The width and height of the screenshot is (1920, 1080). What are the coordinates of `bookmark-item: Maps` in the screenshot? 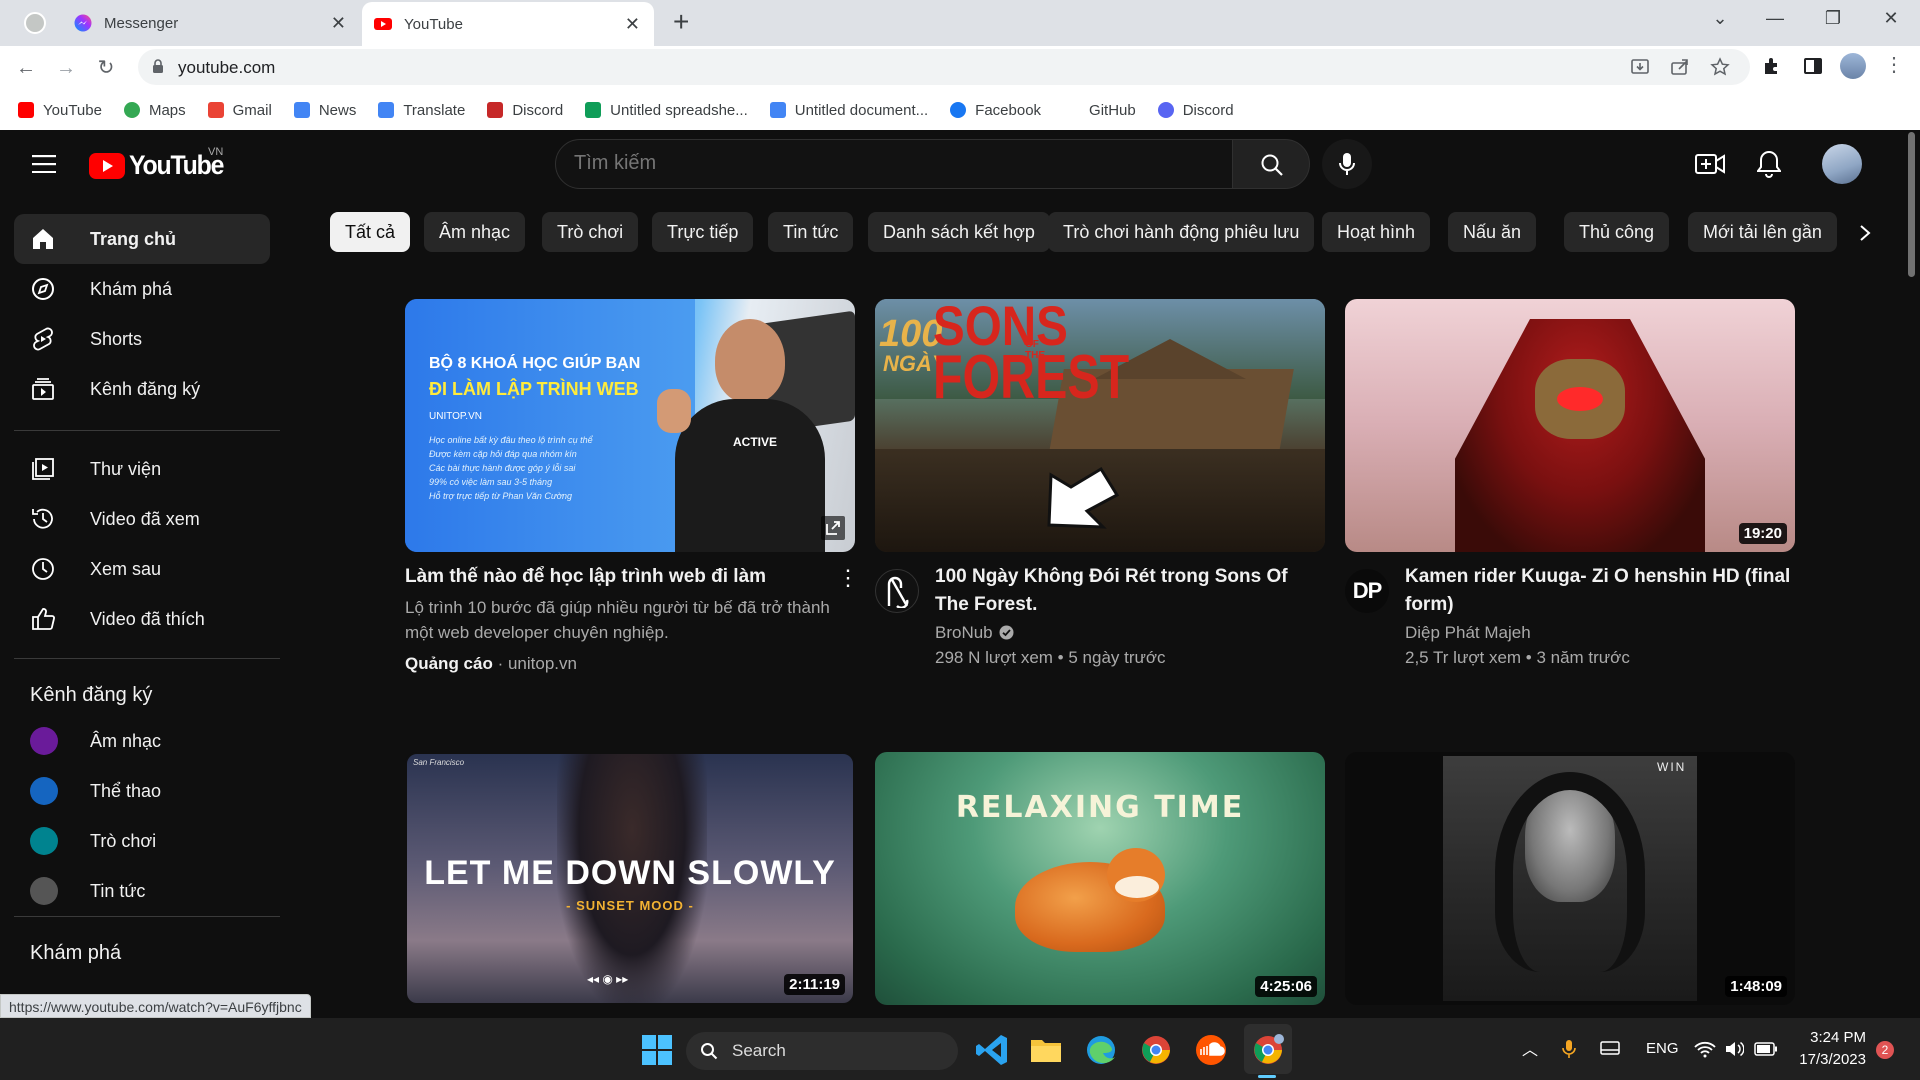 It's located at (154, 110).